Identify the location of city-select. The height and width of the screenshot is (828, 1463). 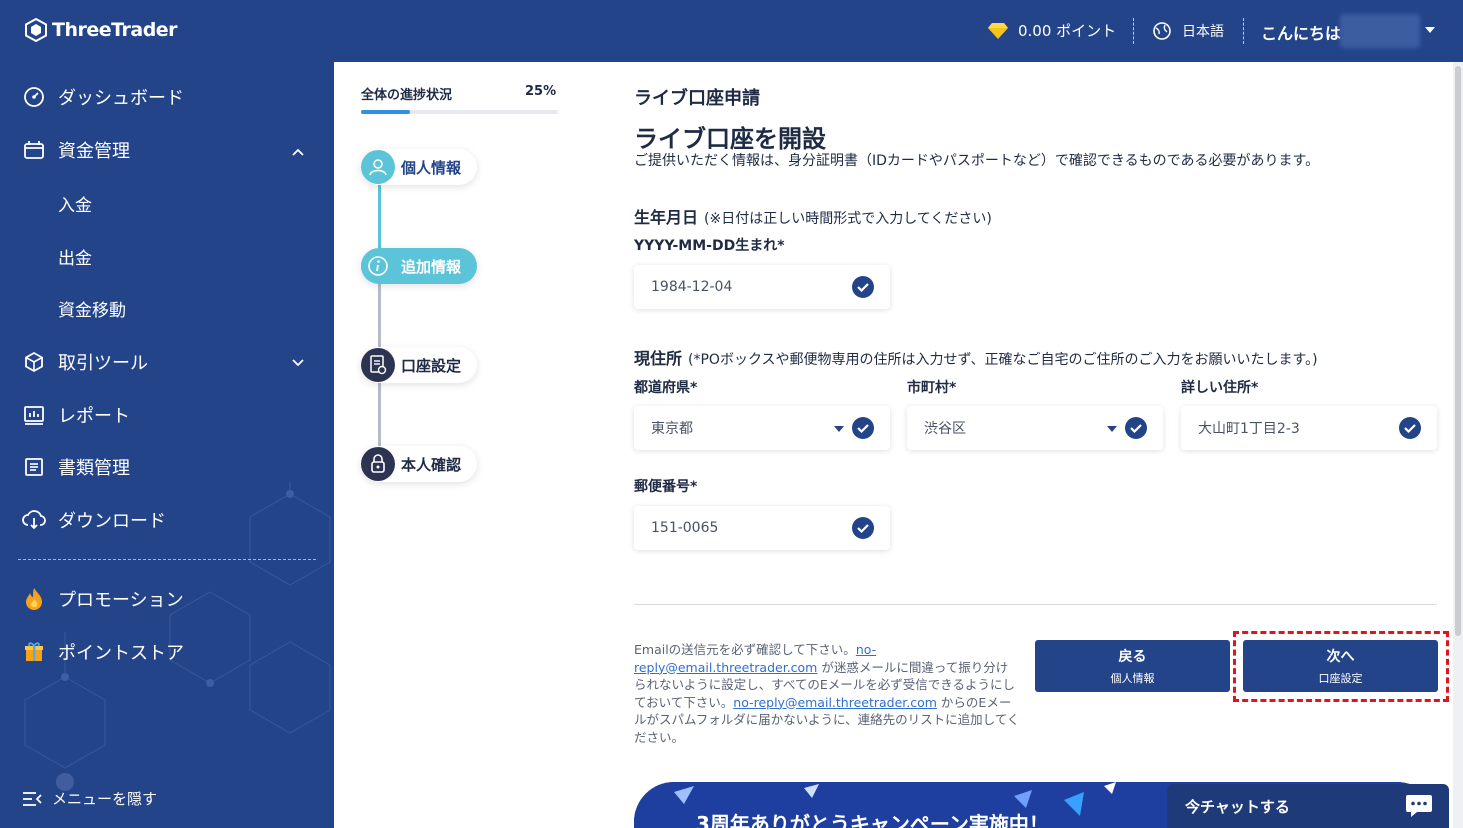
(1035, 428).